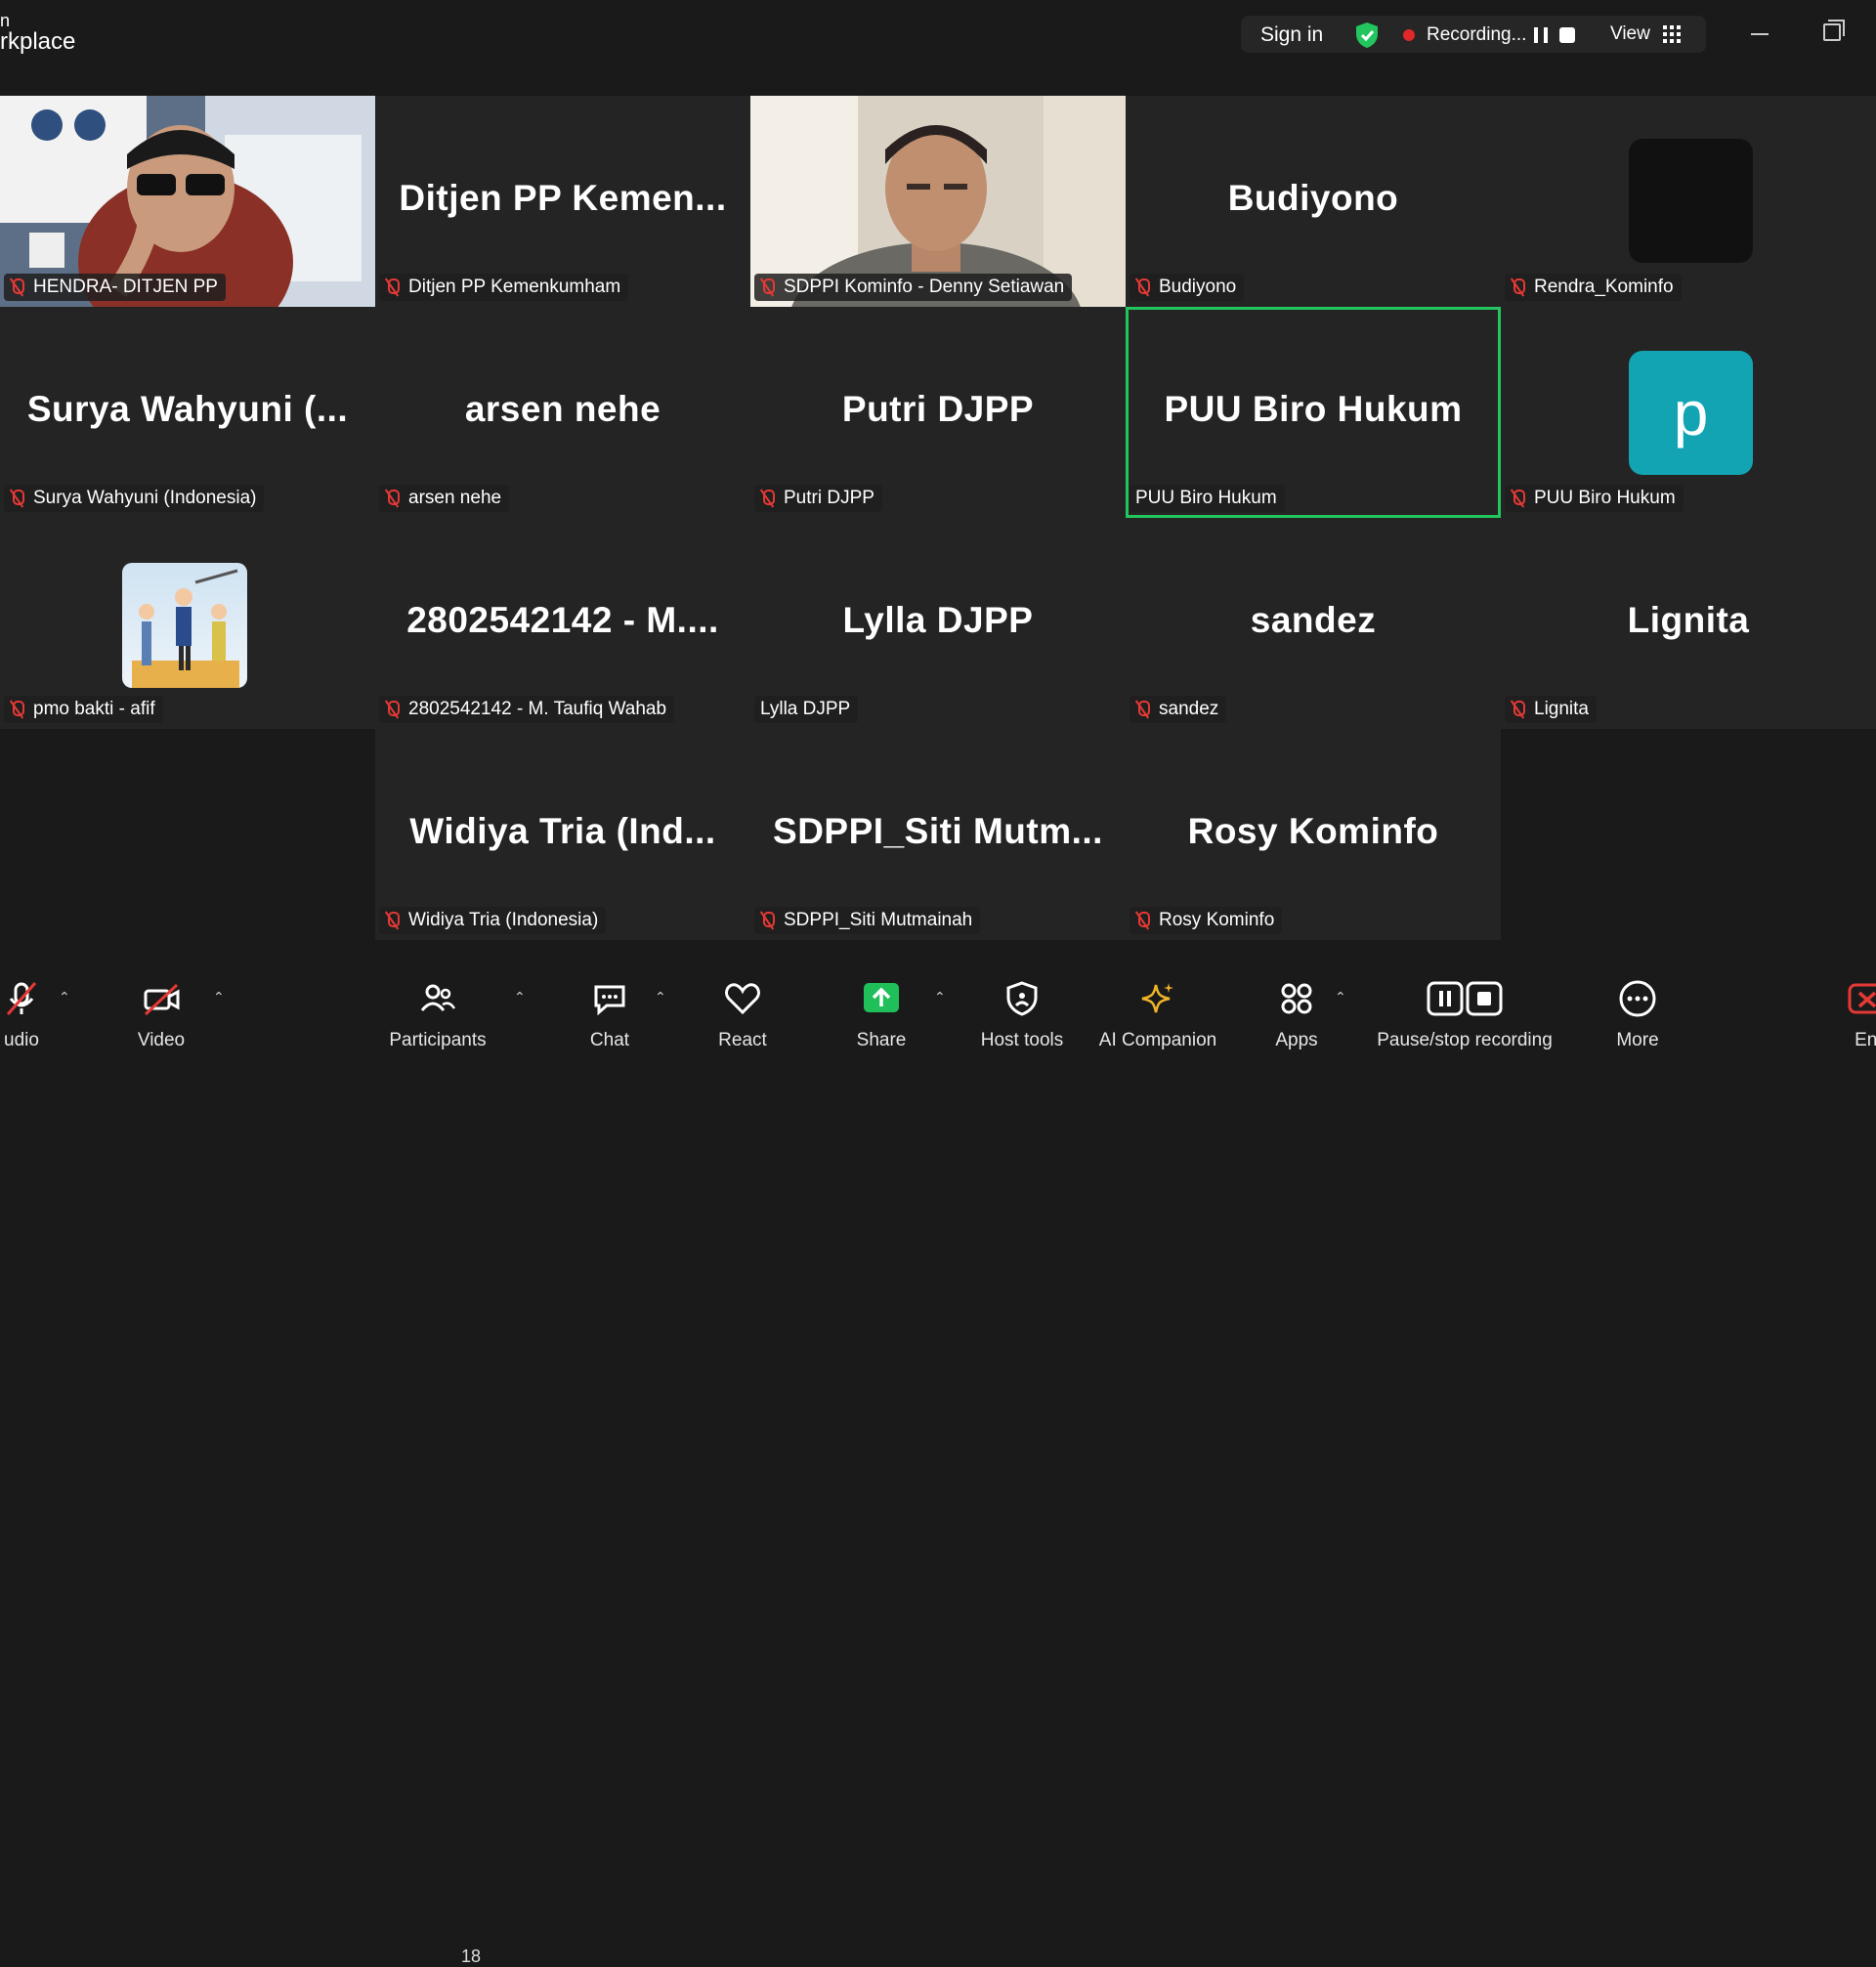  What do you see at coordinates (187, 201) in the screenshot?
I see `participant-tile: HENDRA- DITJEN PP` at bounding box center [187, 201].